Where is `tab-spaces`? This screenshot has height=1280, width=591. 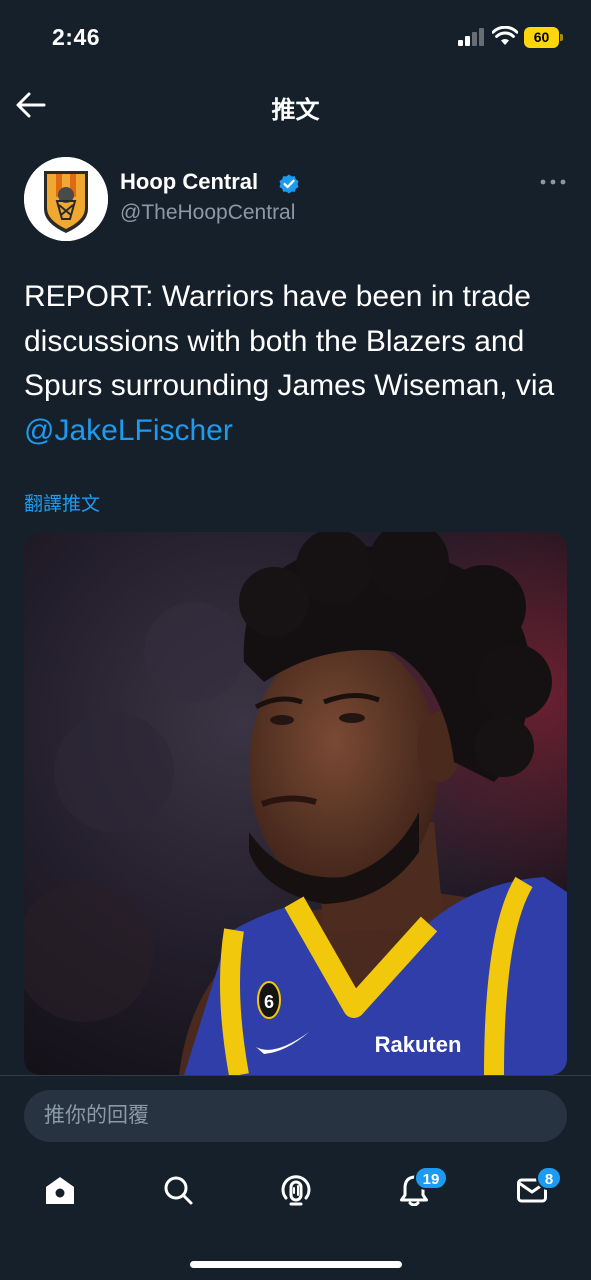
tab-spaces is located at coordinates (296, 1191).